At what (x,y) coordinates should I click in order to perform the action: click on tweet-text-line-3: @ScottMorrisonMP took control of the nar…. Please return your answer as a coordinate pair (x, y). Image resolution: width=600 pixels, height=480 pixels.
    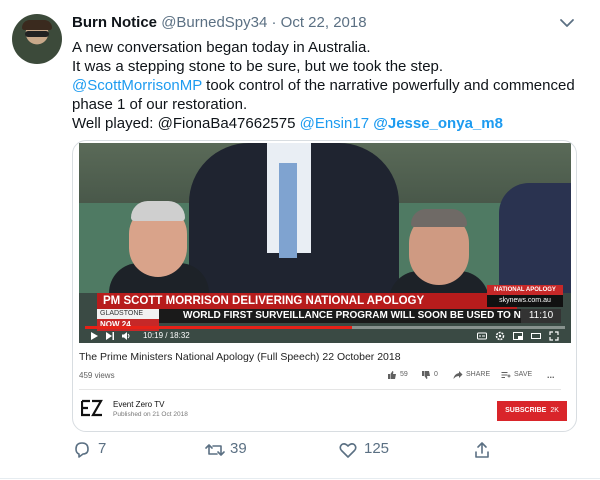
    Looking at the image, I should click on (327, 85).